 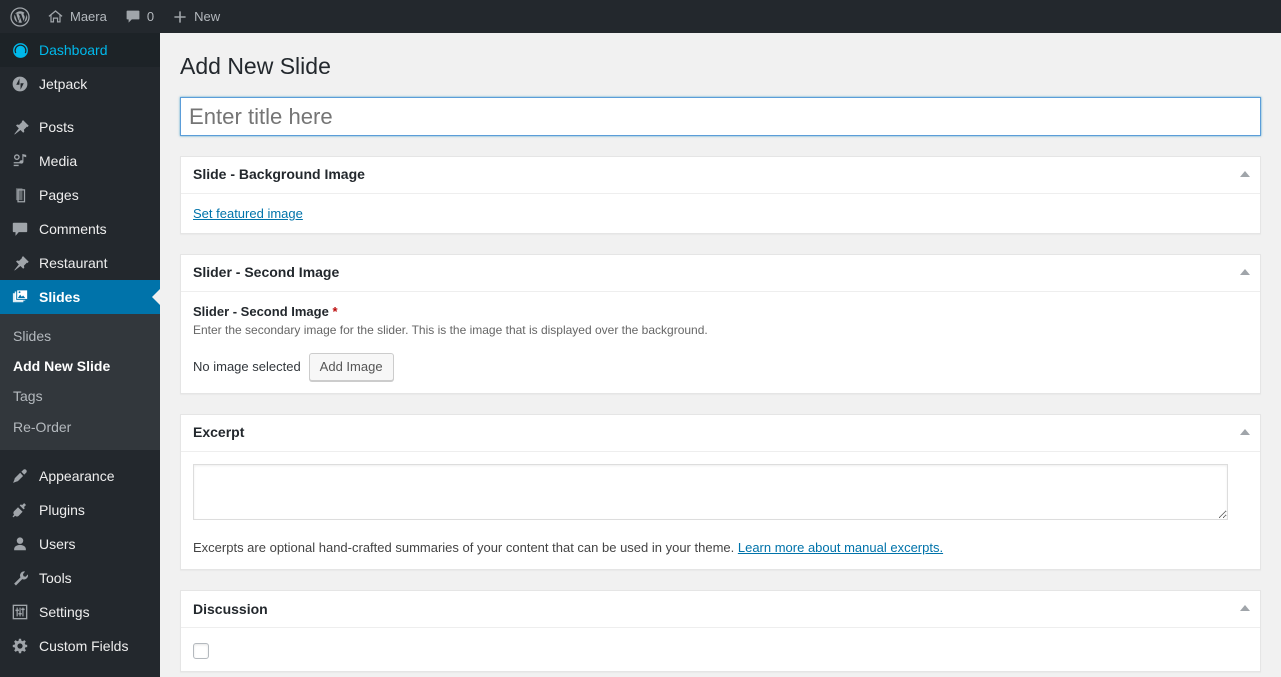 I want to click on sidebar-item-plugins-label: Plugins, so click(x=62, y=509).